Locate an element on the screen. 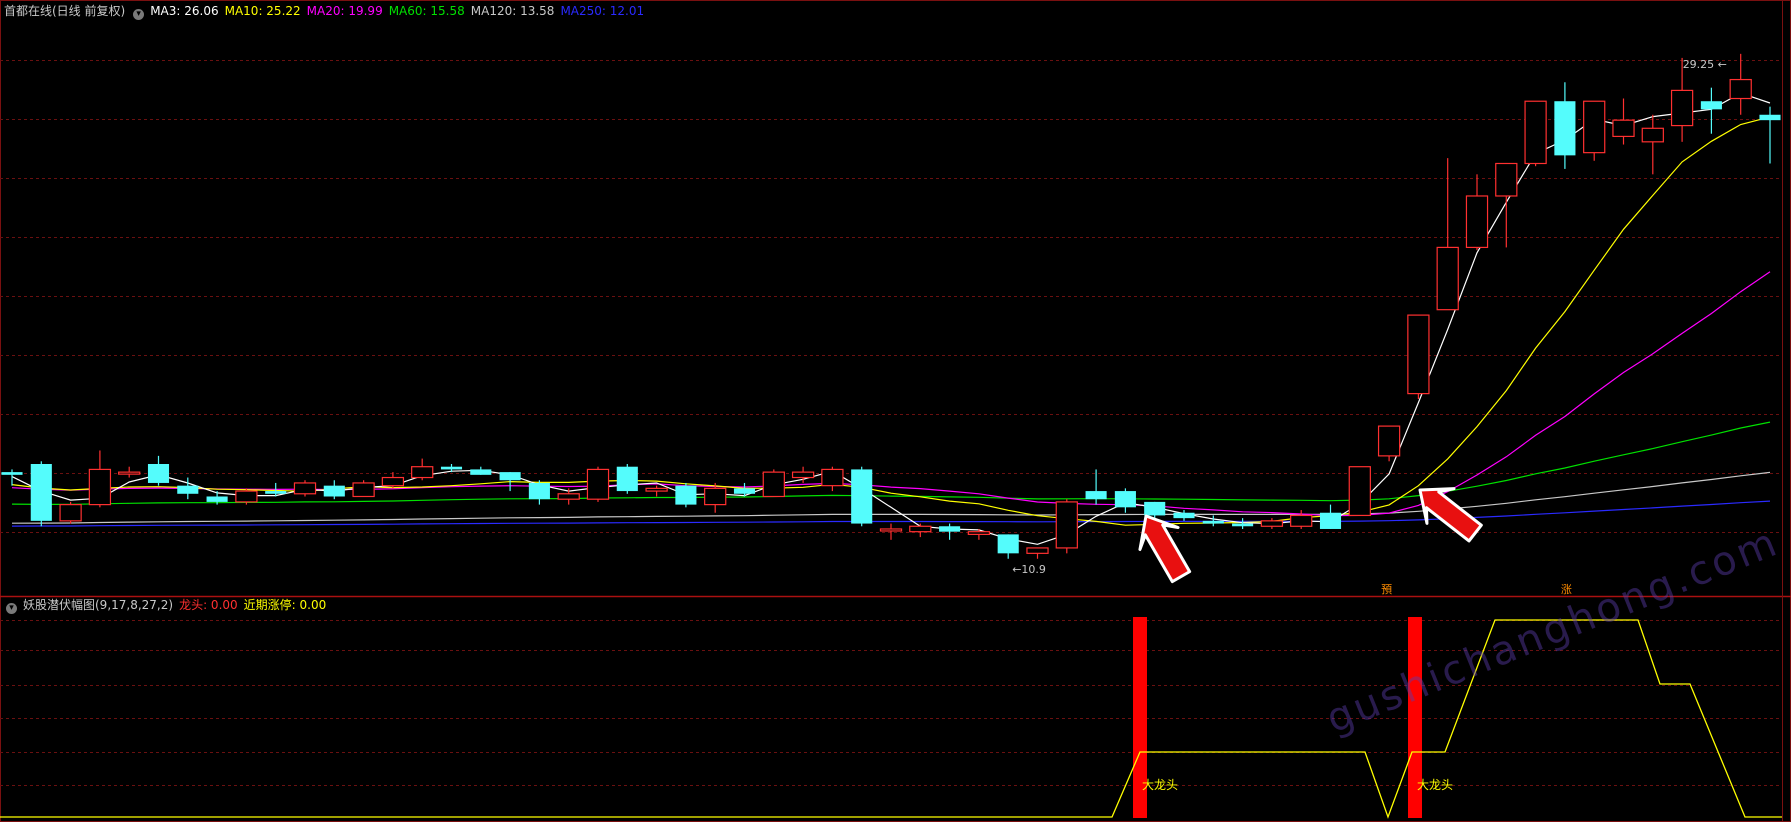 The image size is (1791, 822). dragon-label-1: 大龙头 is located at coordinates (1160, 785).